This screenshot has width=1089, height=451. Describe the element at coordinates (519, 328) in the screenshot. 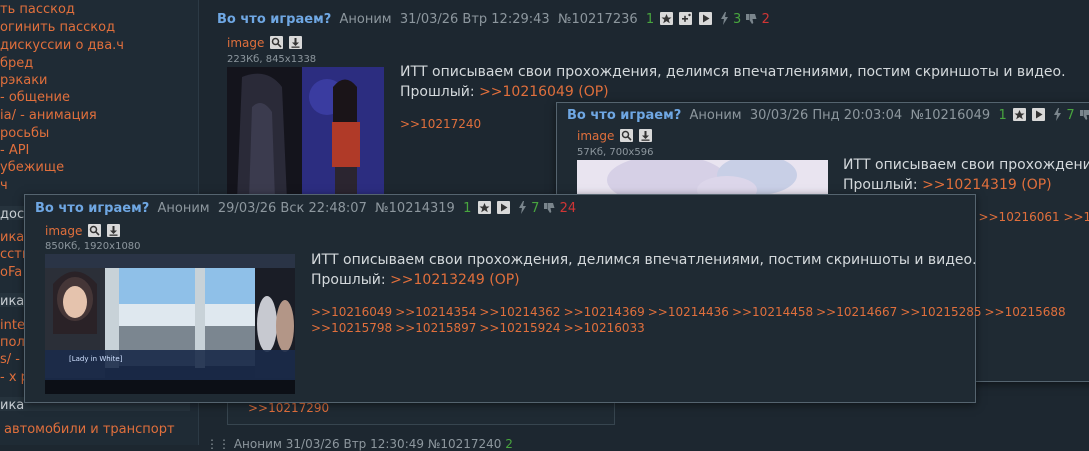

I see `reply-link: >>10215924` at that location.